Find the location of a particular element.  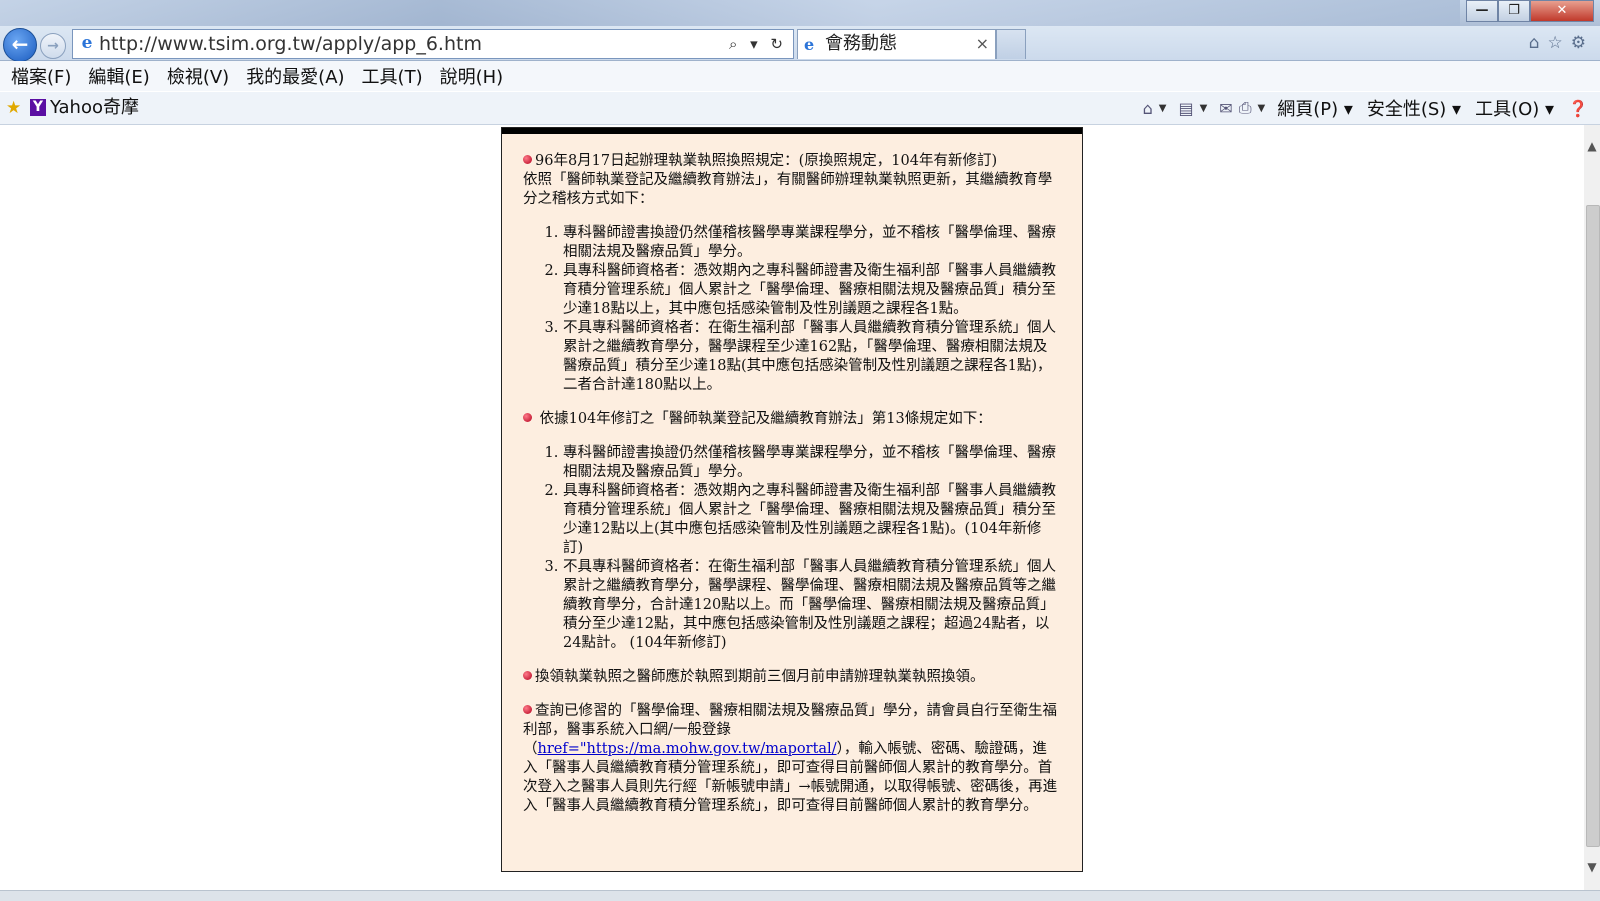

menu-help: 說明(H) is located at coordinates (472, 76).